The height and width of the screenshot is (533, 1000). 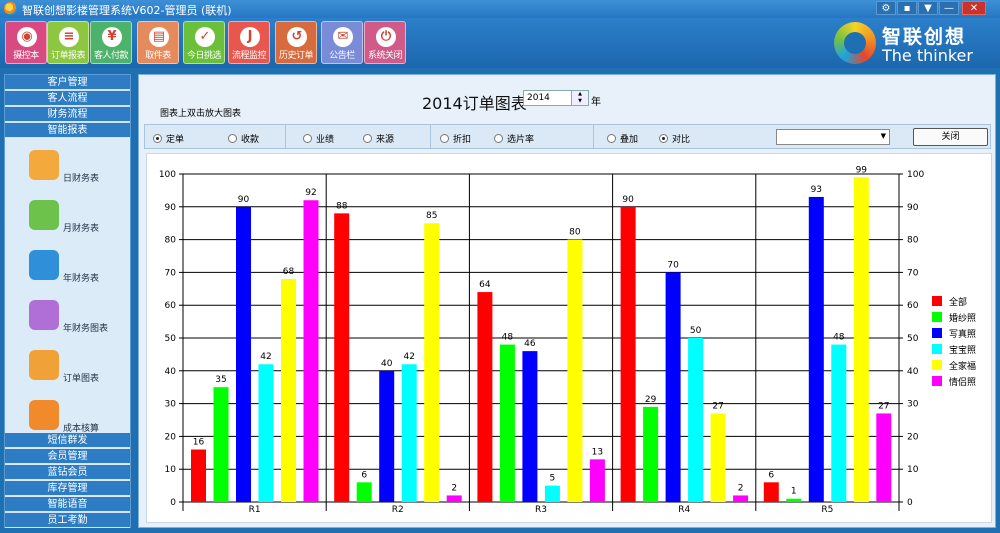 What do you see at coordinates (771, 475) in the screenshot?
I see `data-label: 6` at bounding box center [771, 475].